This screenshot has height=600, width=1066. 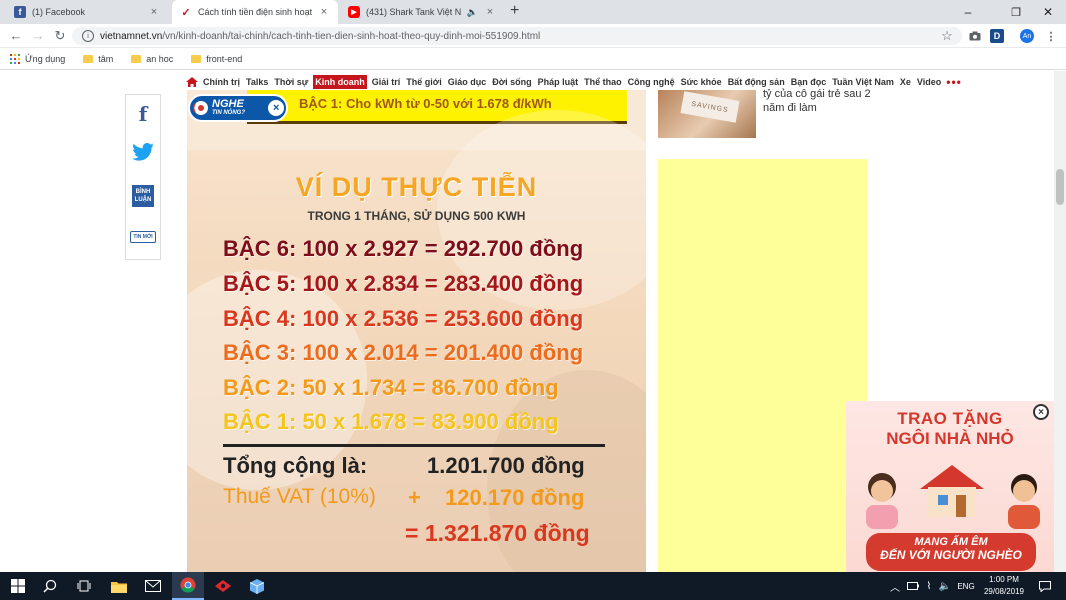 I want to click on search-icon, so click(x=50, y=586).